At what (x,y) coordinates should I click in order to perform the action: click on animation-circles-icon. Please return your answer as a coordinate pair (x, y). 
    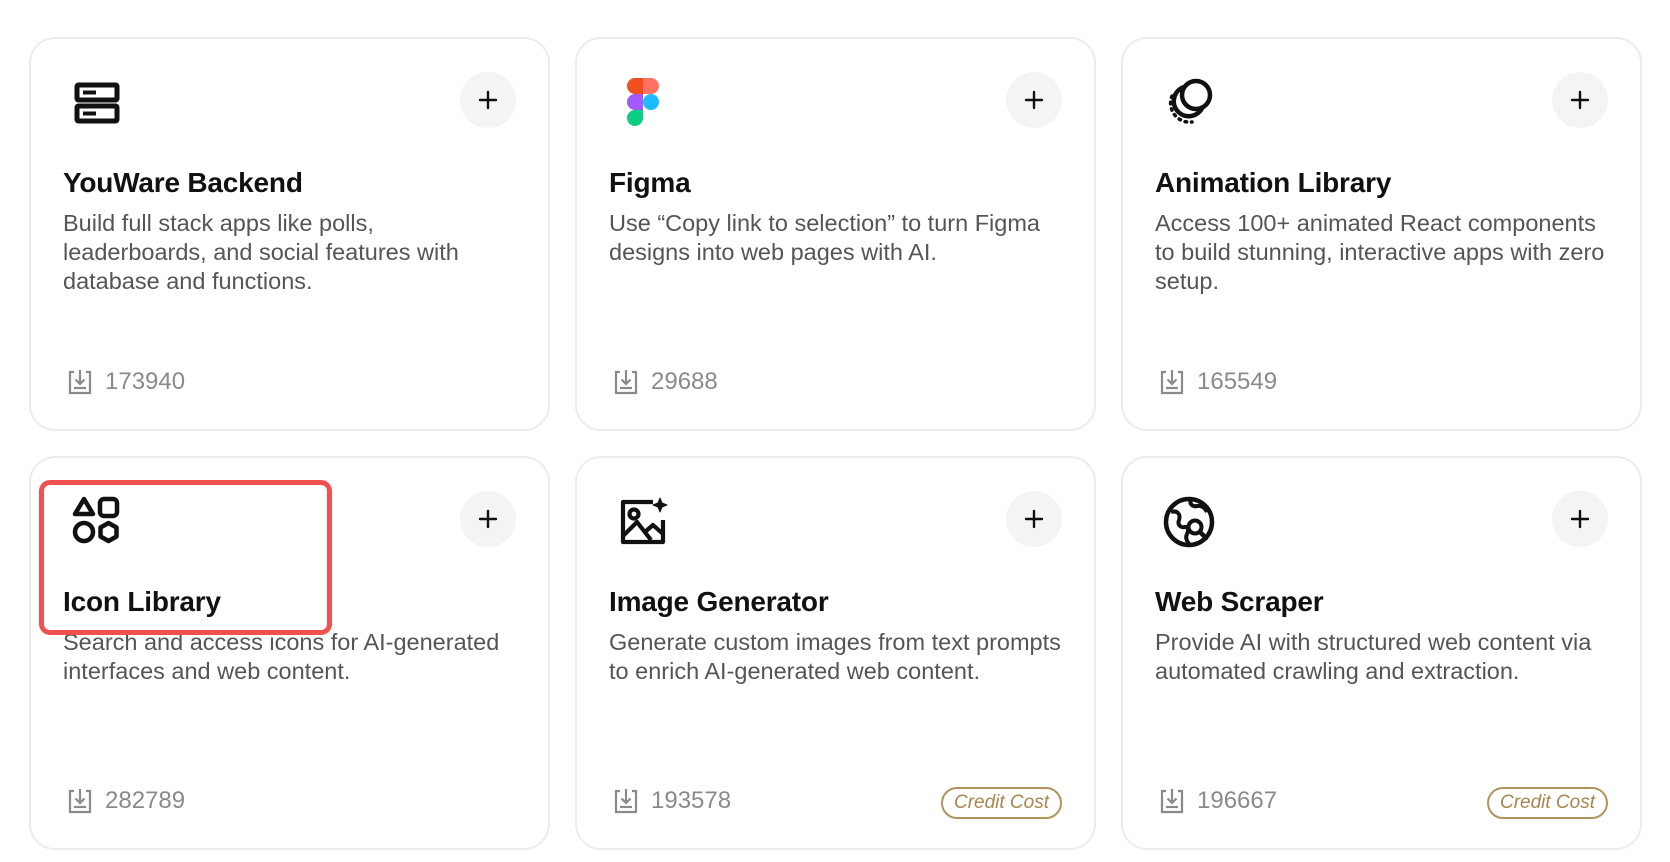
    Looking at the image, I should click on (1189, 103).